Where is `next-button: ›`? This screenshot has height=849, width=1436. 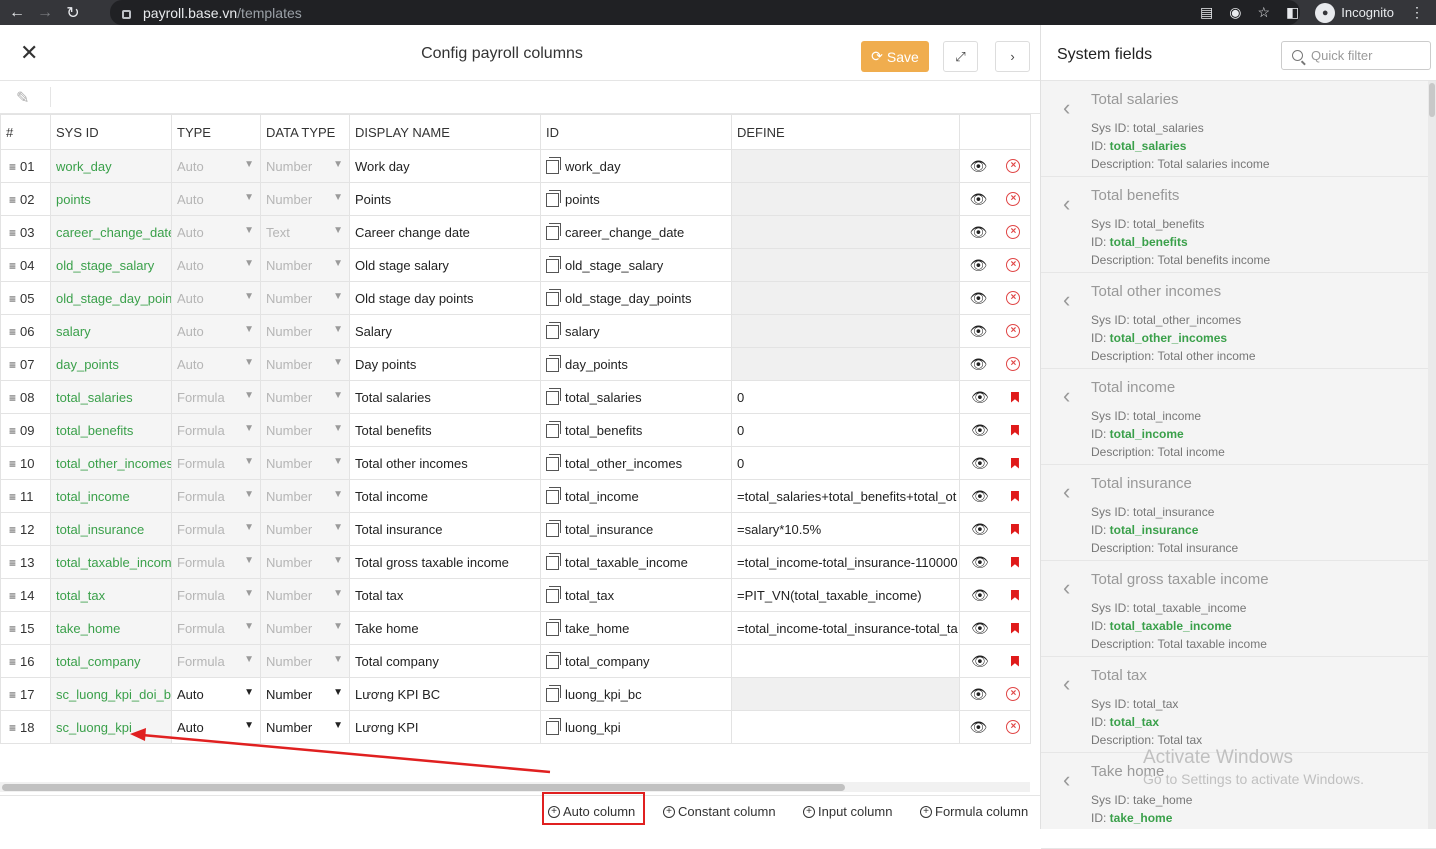
next-button: › is located at coordinates (1012, 56).